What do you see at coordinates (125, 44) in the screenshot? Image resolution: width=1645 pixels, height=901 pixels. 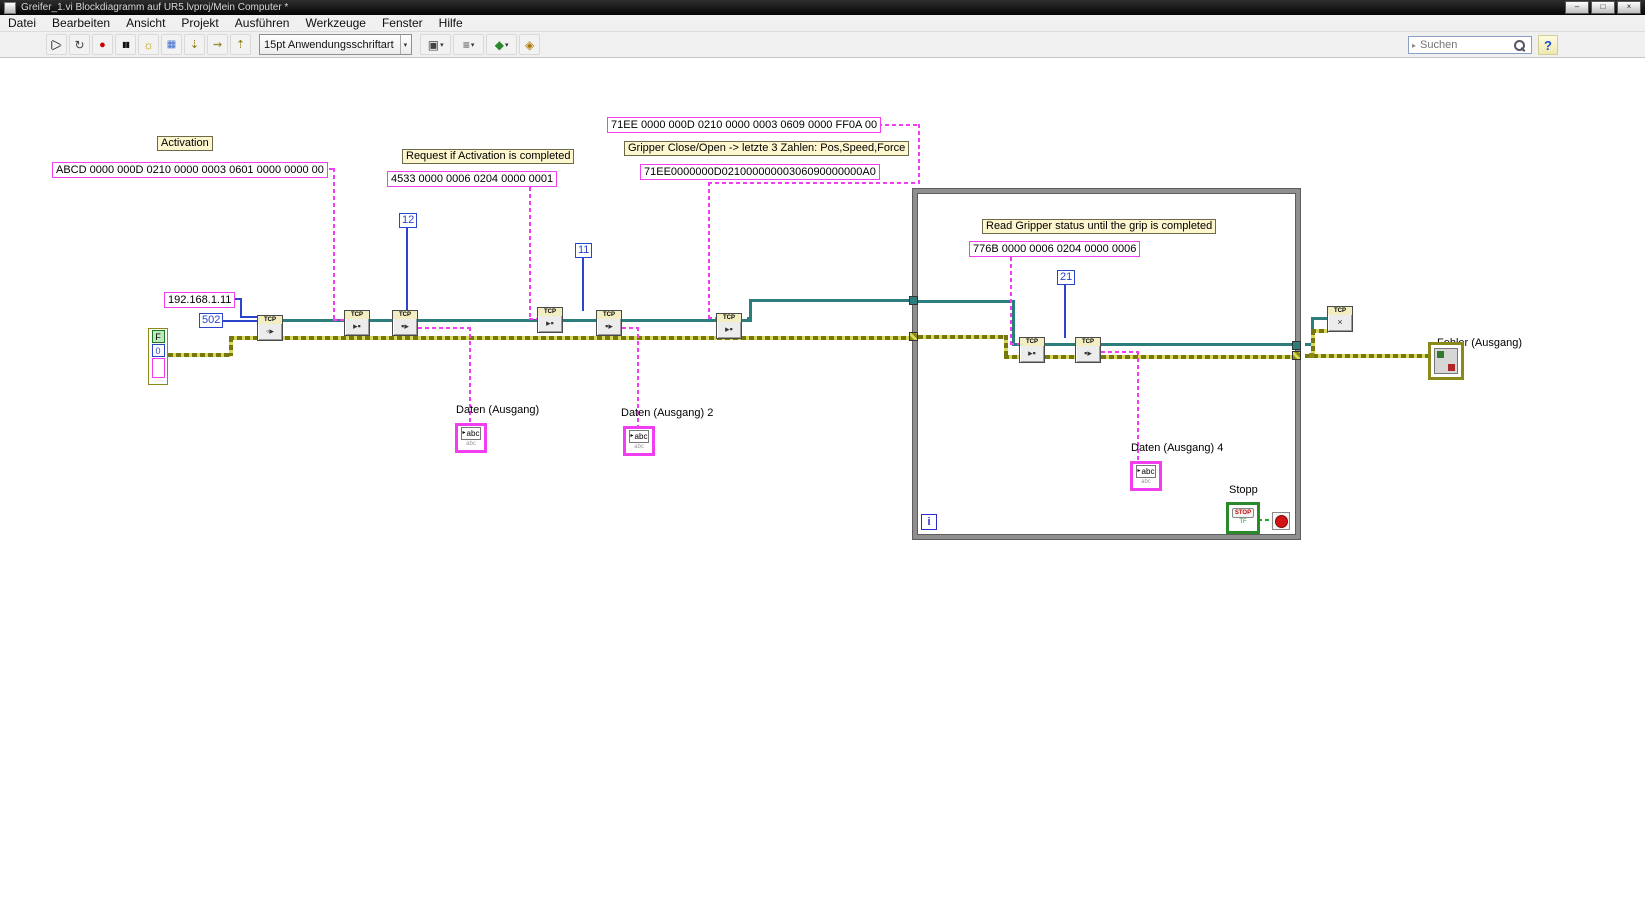 I see `pause-button: ▮▮` at bounding box center [125, 44].